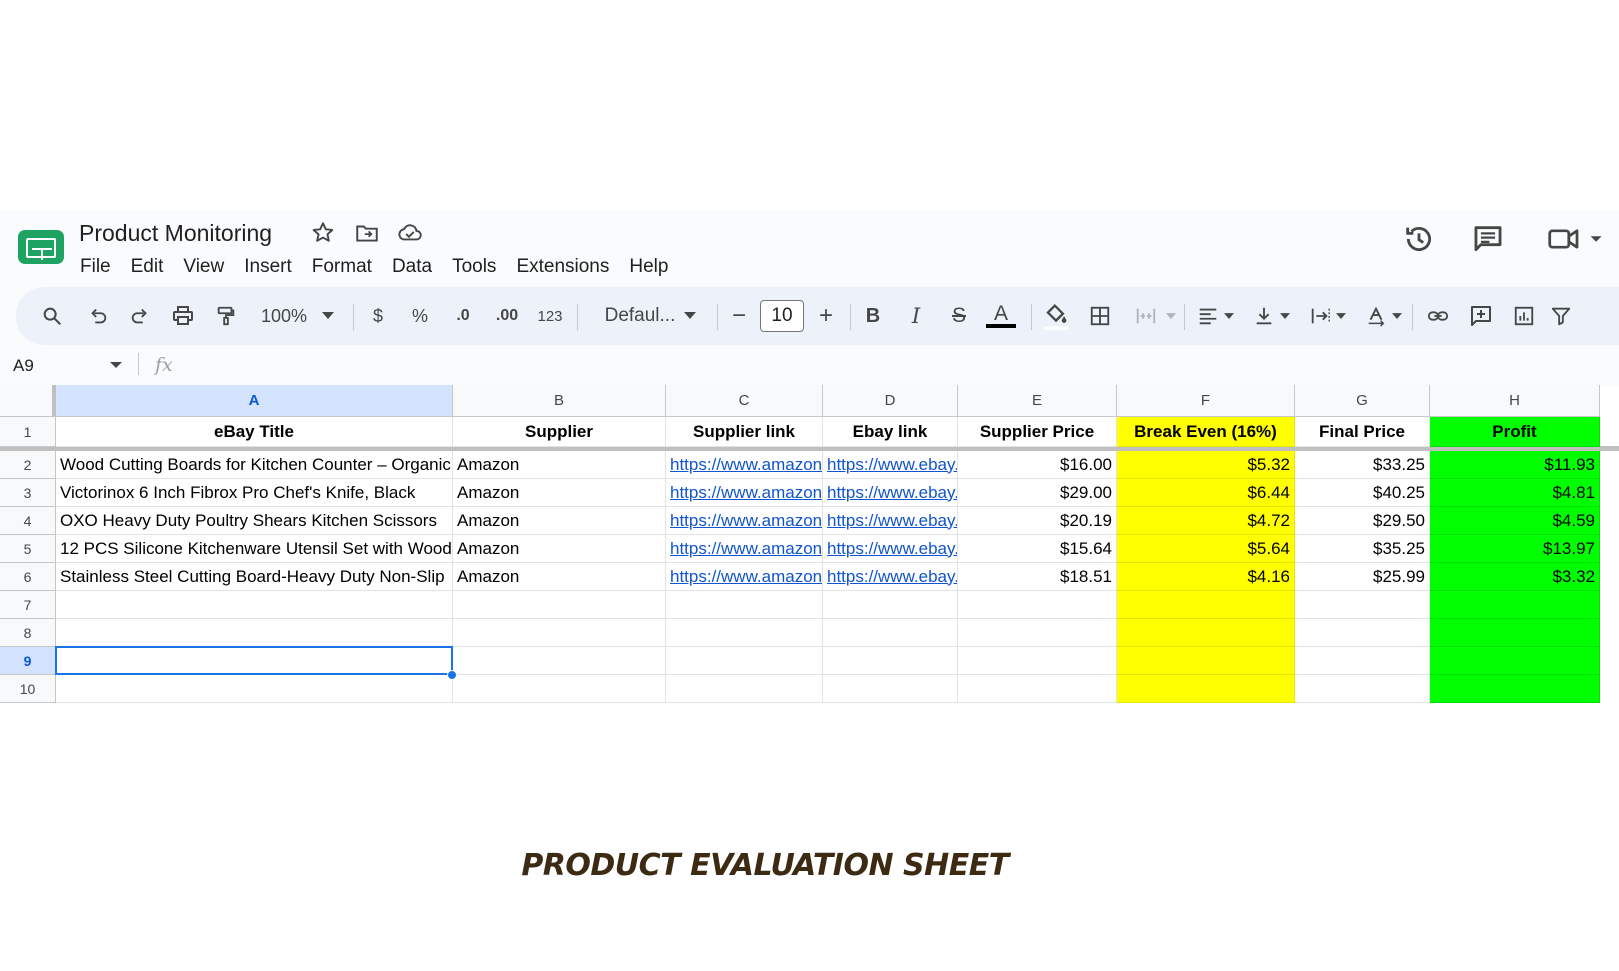 The height and width of the screenshot is (971, 1619). I want to click on fill-color-icon, so click(1056, 316).